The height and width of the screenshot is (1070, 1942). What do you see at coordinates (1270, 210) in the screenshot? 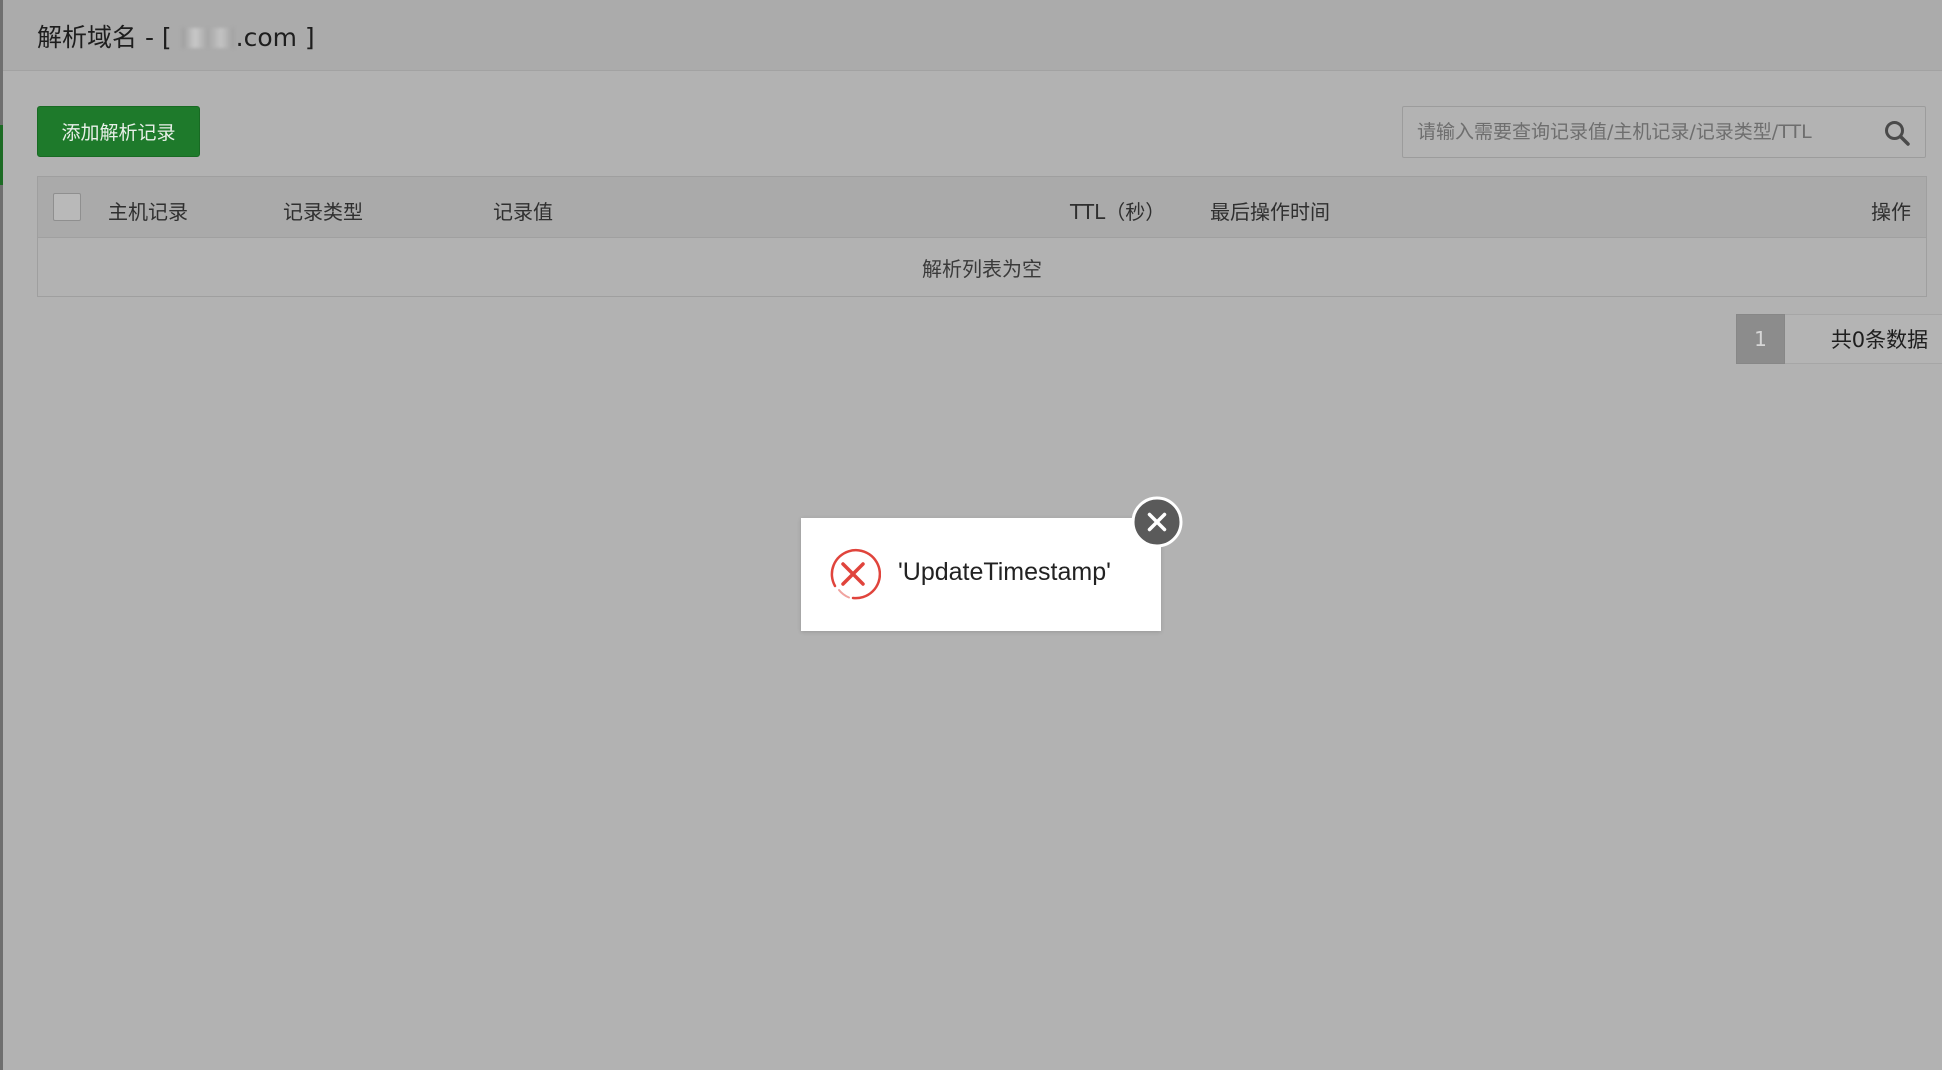
I see `column-last-modified: 最后操作时间` at bounding box center [1270, 210].